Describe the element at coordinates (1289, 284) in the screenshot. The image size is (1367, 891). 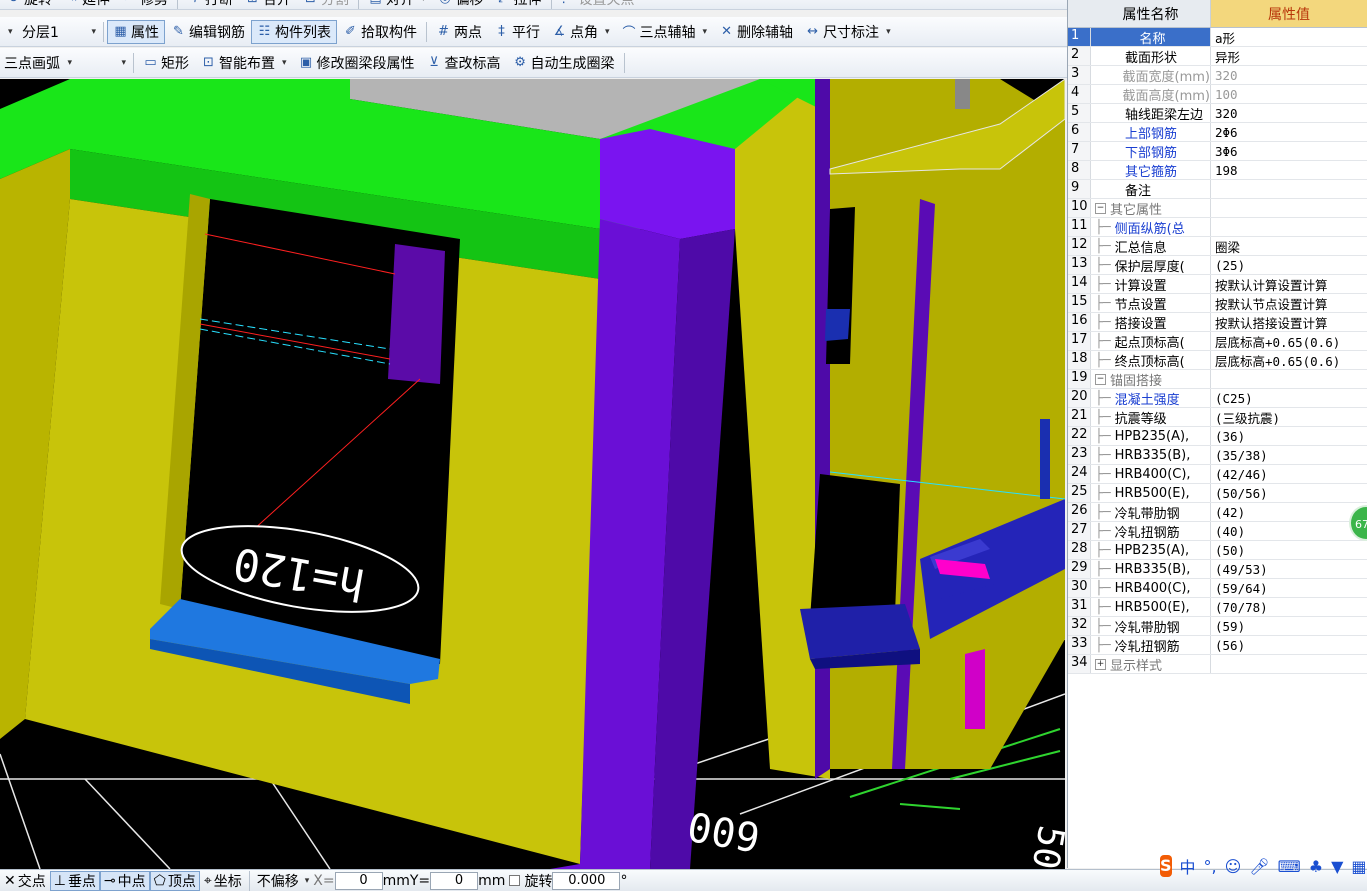
I see `property-value: 按默认计算设置计算` at that location.